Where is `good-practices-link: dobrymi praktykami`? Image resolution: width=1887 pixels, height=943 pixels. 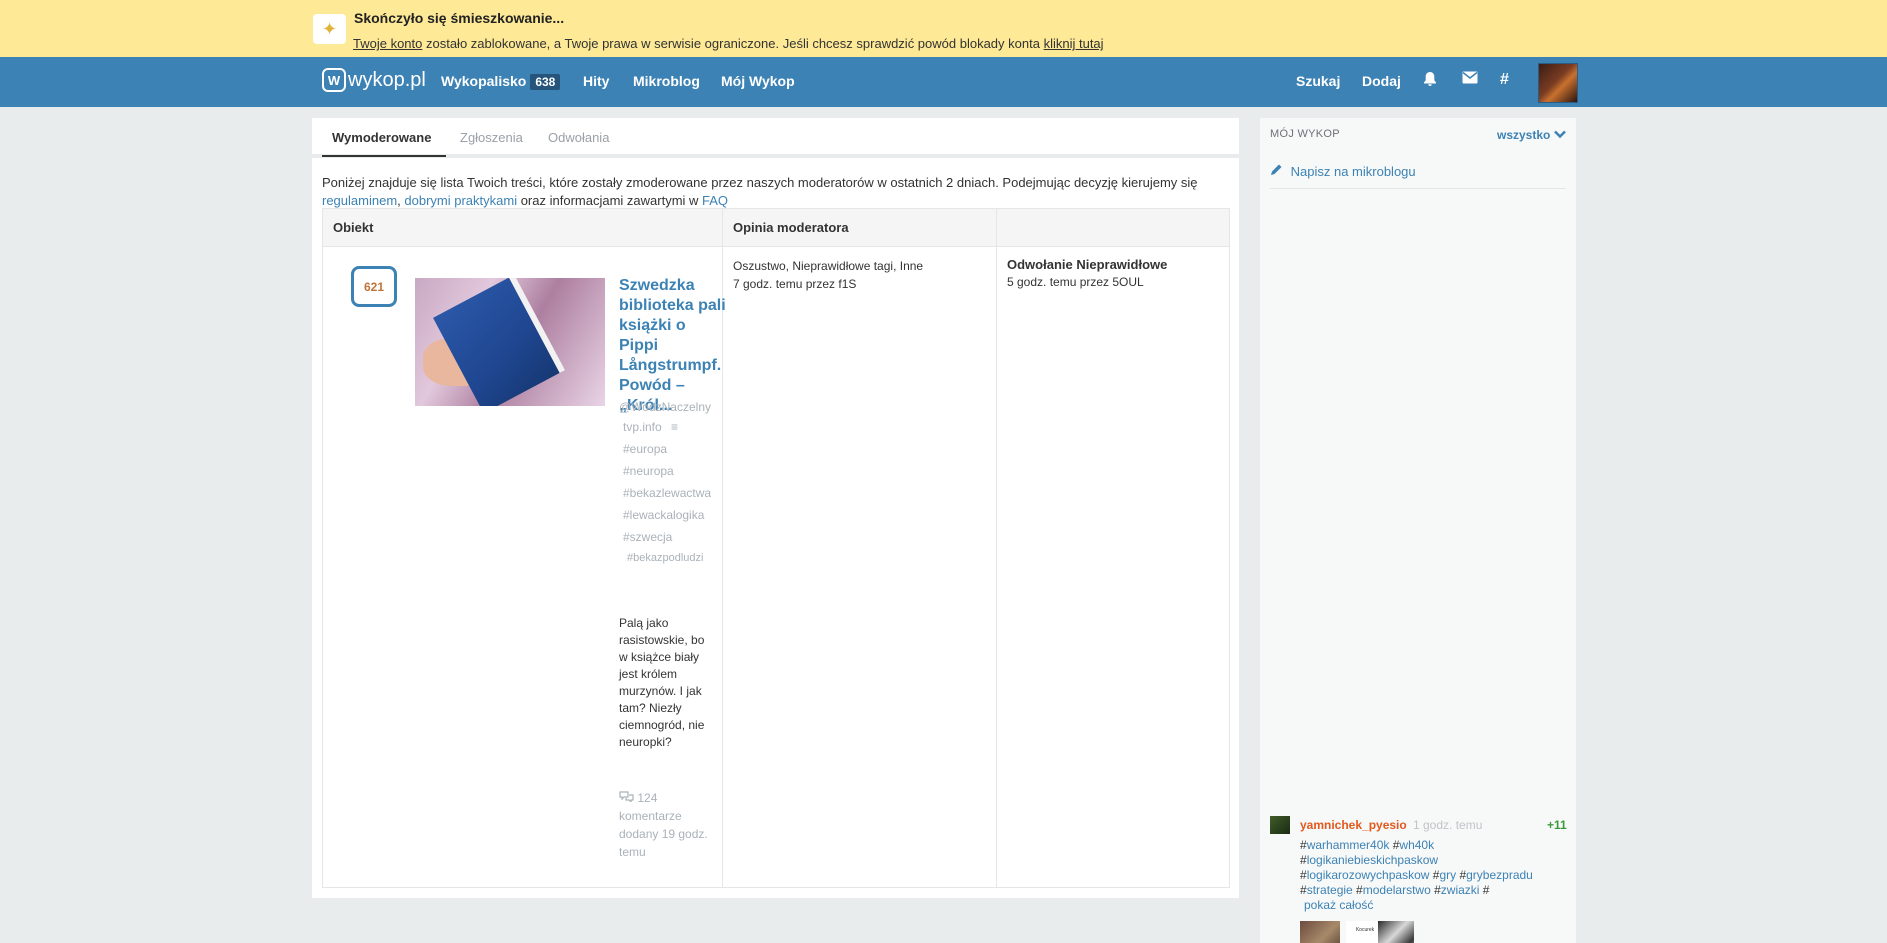 good-practices-link: dobrymi praktykami is located at coordinates (460, 200).